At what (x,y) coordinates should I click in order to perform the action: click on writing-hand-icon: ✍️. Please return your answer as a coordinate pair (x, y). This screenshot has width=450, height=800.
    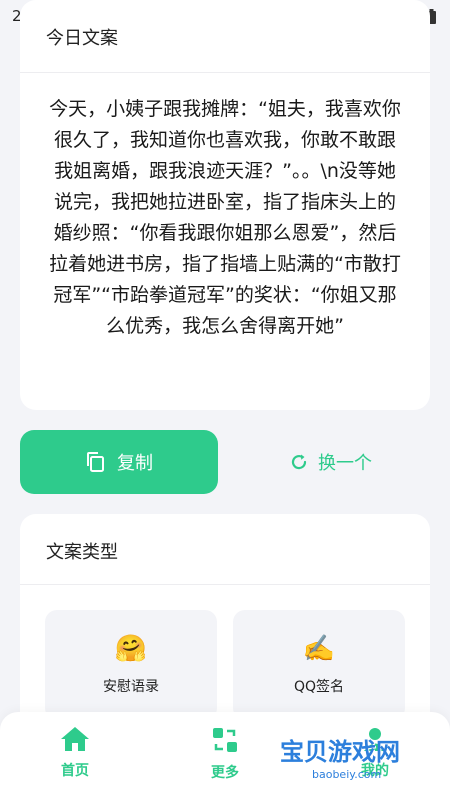
    Looking at the image, I should click on (319, 649).